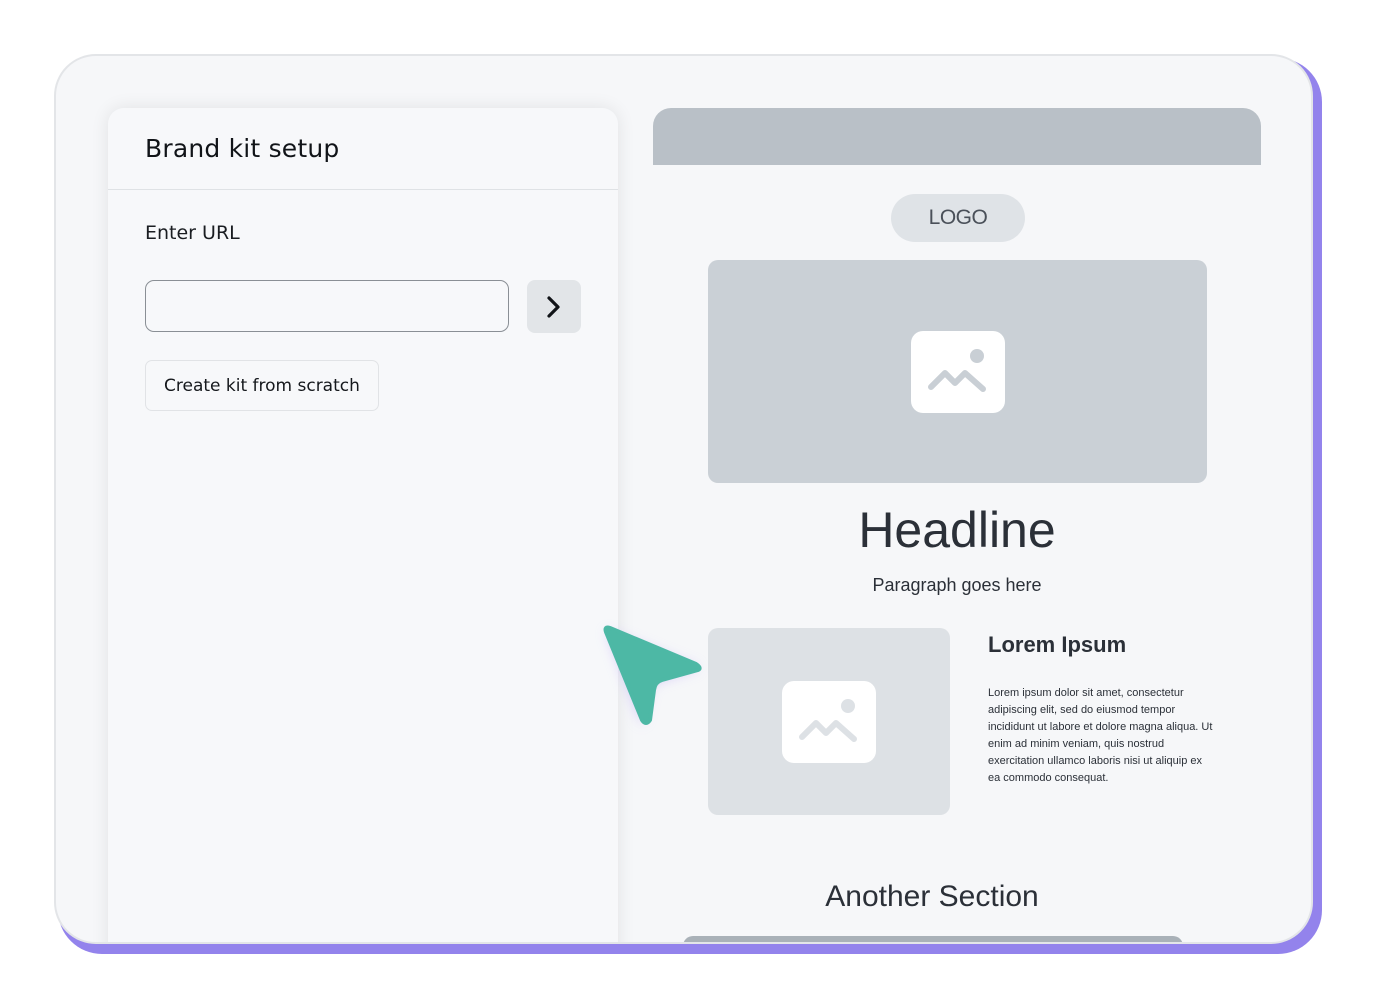 The width and height of the screenshot is (1376, 1000). Describe the element at coordinates (957, 585) in the screenshot. I see `paragraph: Paragraph goes here` at that location.